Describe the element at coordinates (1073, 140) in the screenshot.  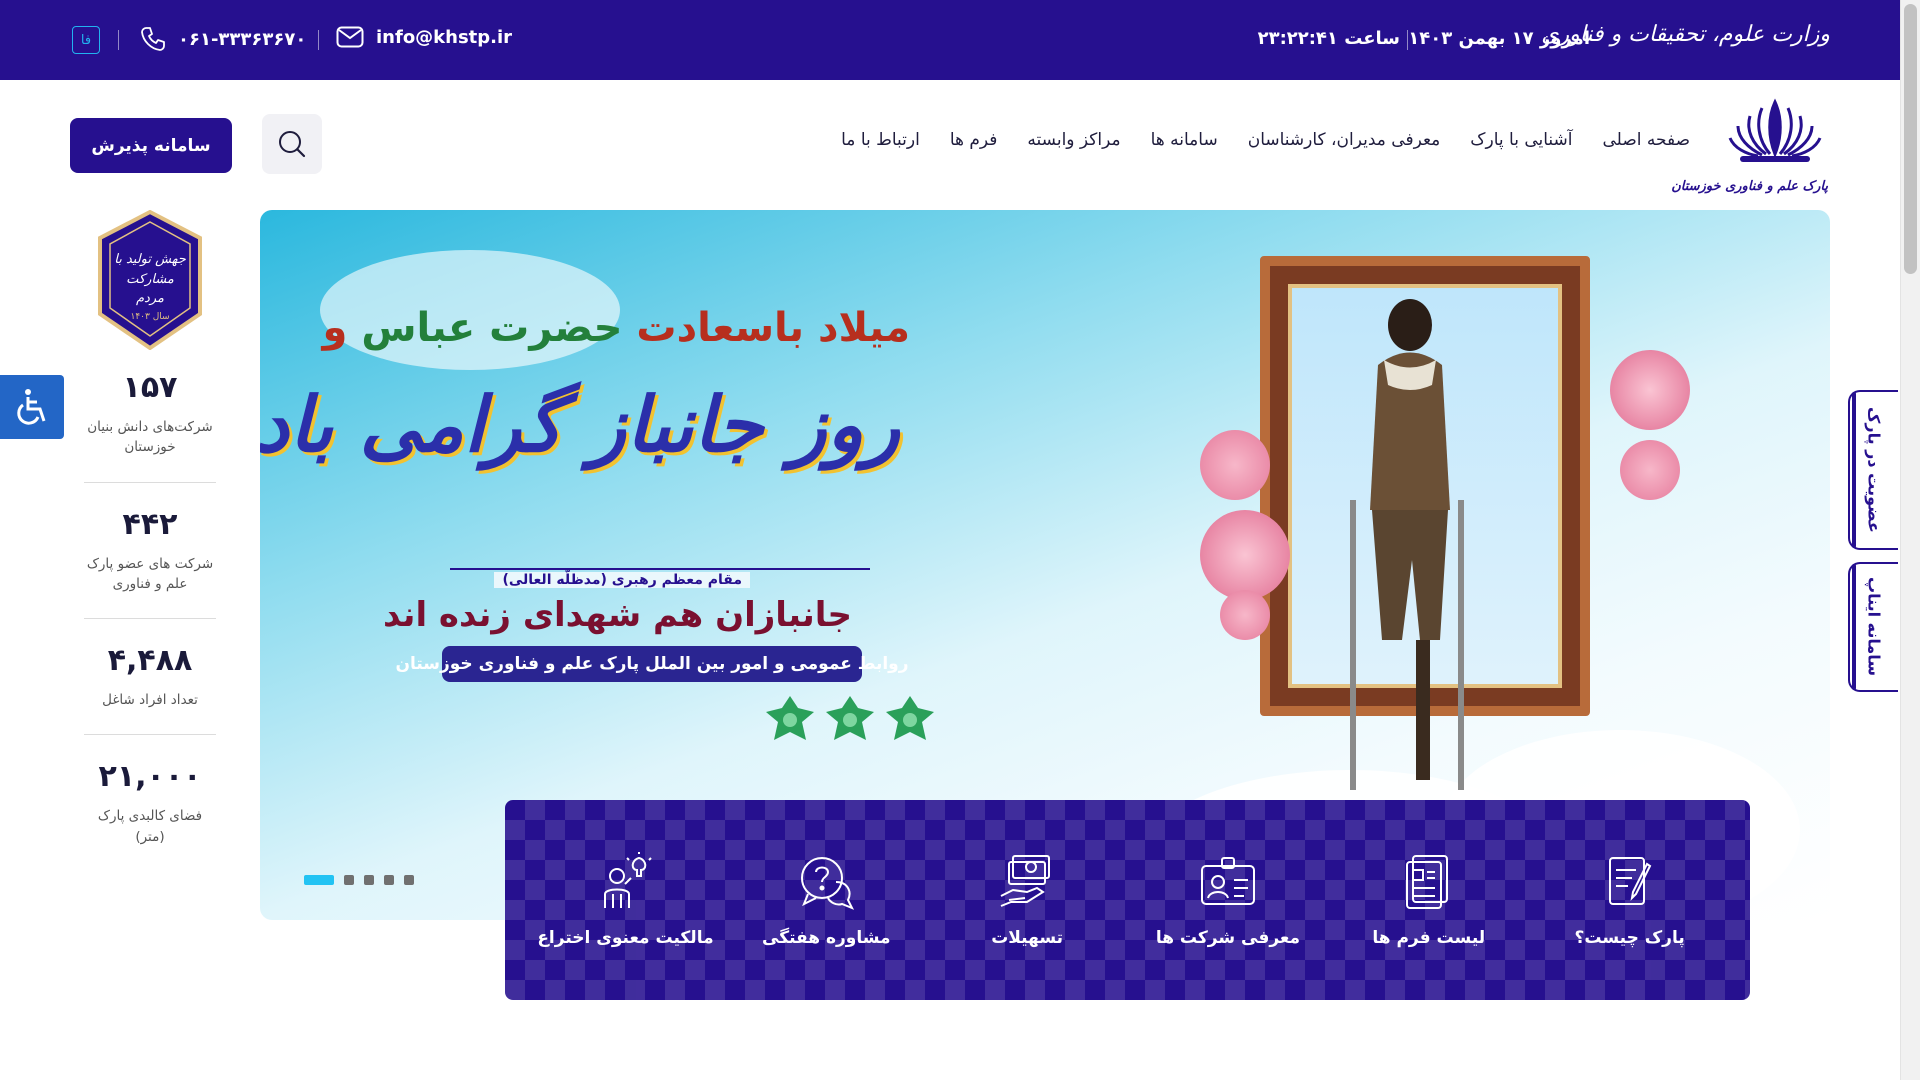
I see `nav-item-centers: مراکز وابسته` at that location.